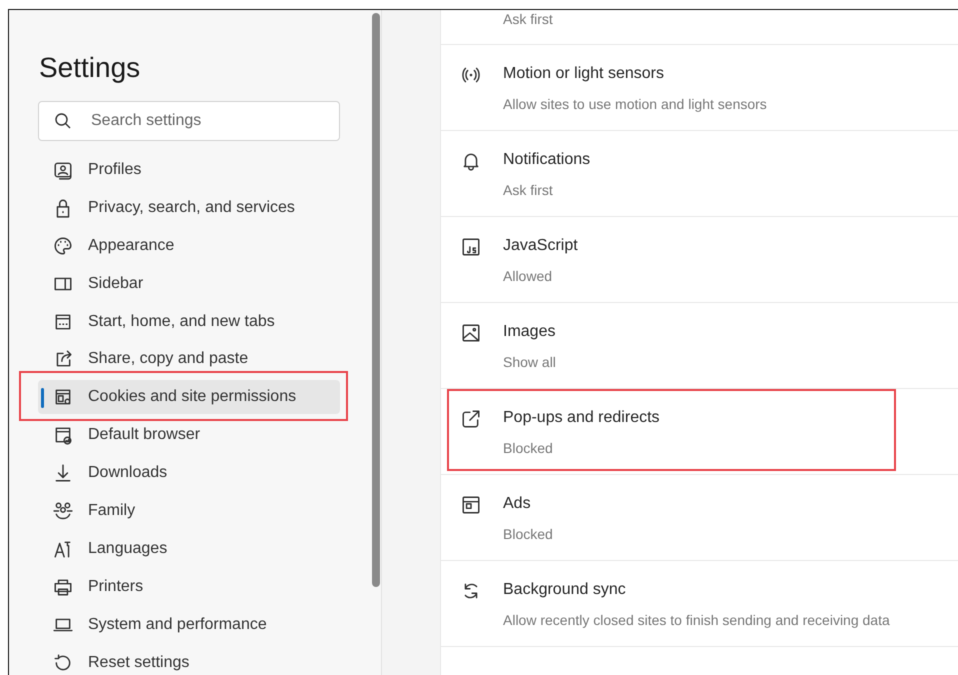 This screenshot has height=675, width=958. I want to click on tabs-icon, so click(63, 322).